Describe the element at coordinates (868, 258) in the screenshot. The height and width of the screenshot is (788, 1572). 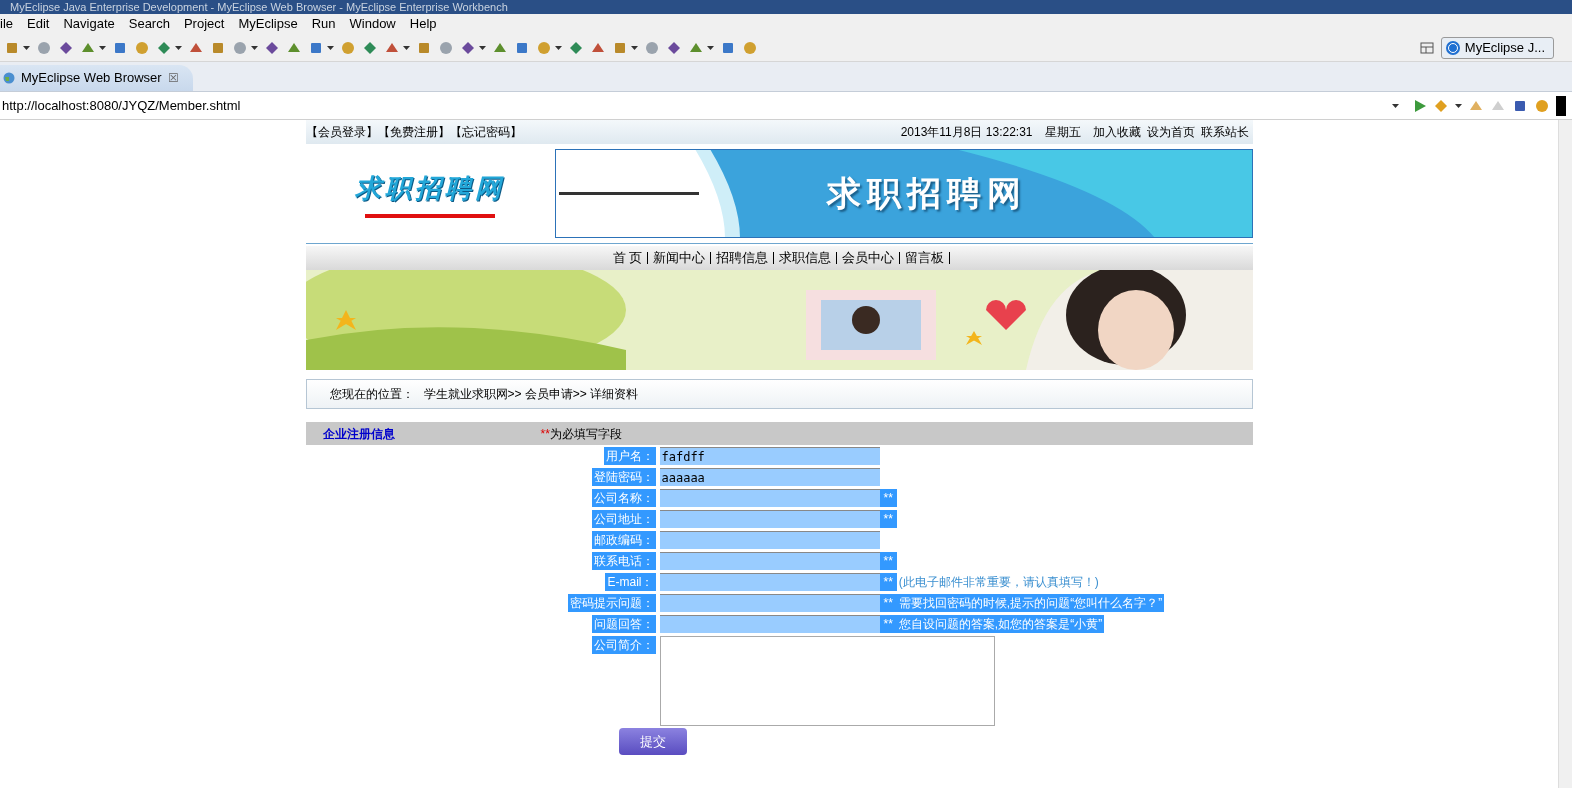
I see `nav-link: 会员中心` at that location.